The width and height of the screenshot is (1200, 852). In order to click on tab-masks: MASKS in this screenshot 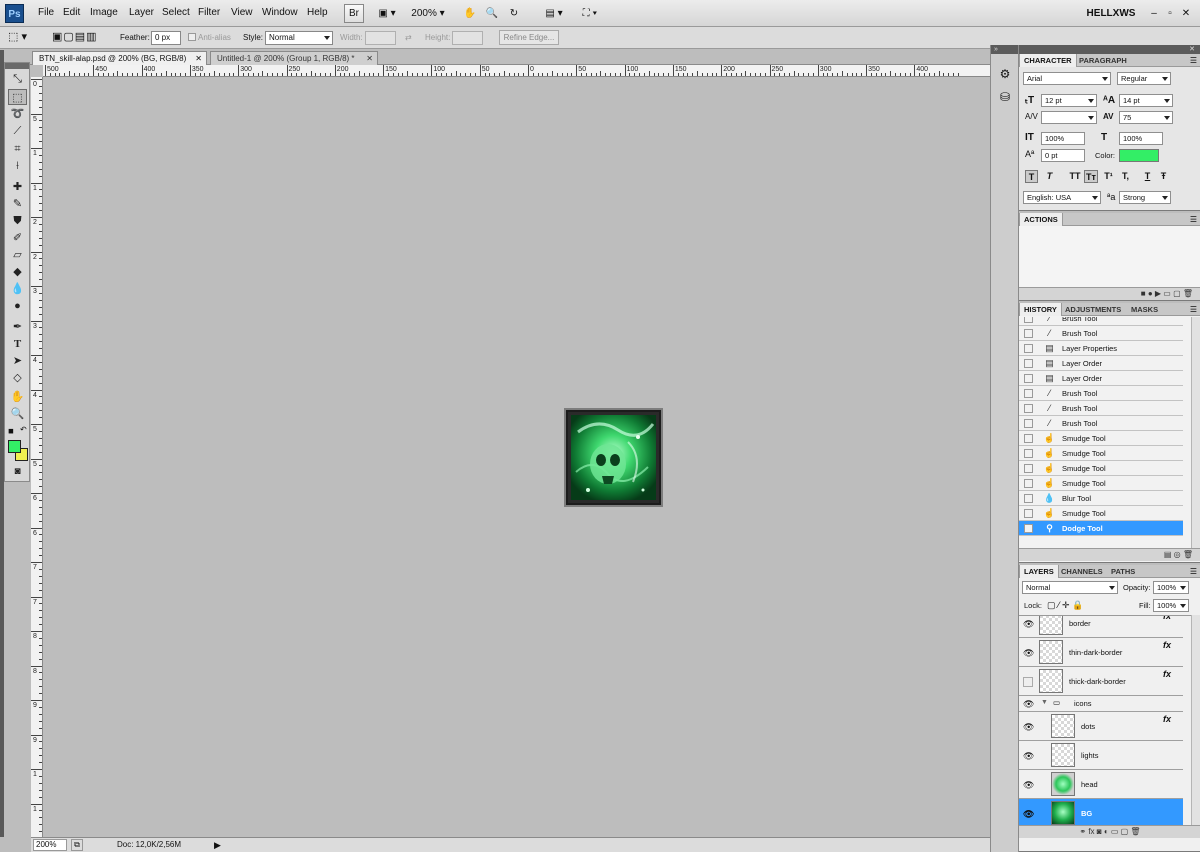, I will do `click(1144, 309)`.